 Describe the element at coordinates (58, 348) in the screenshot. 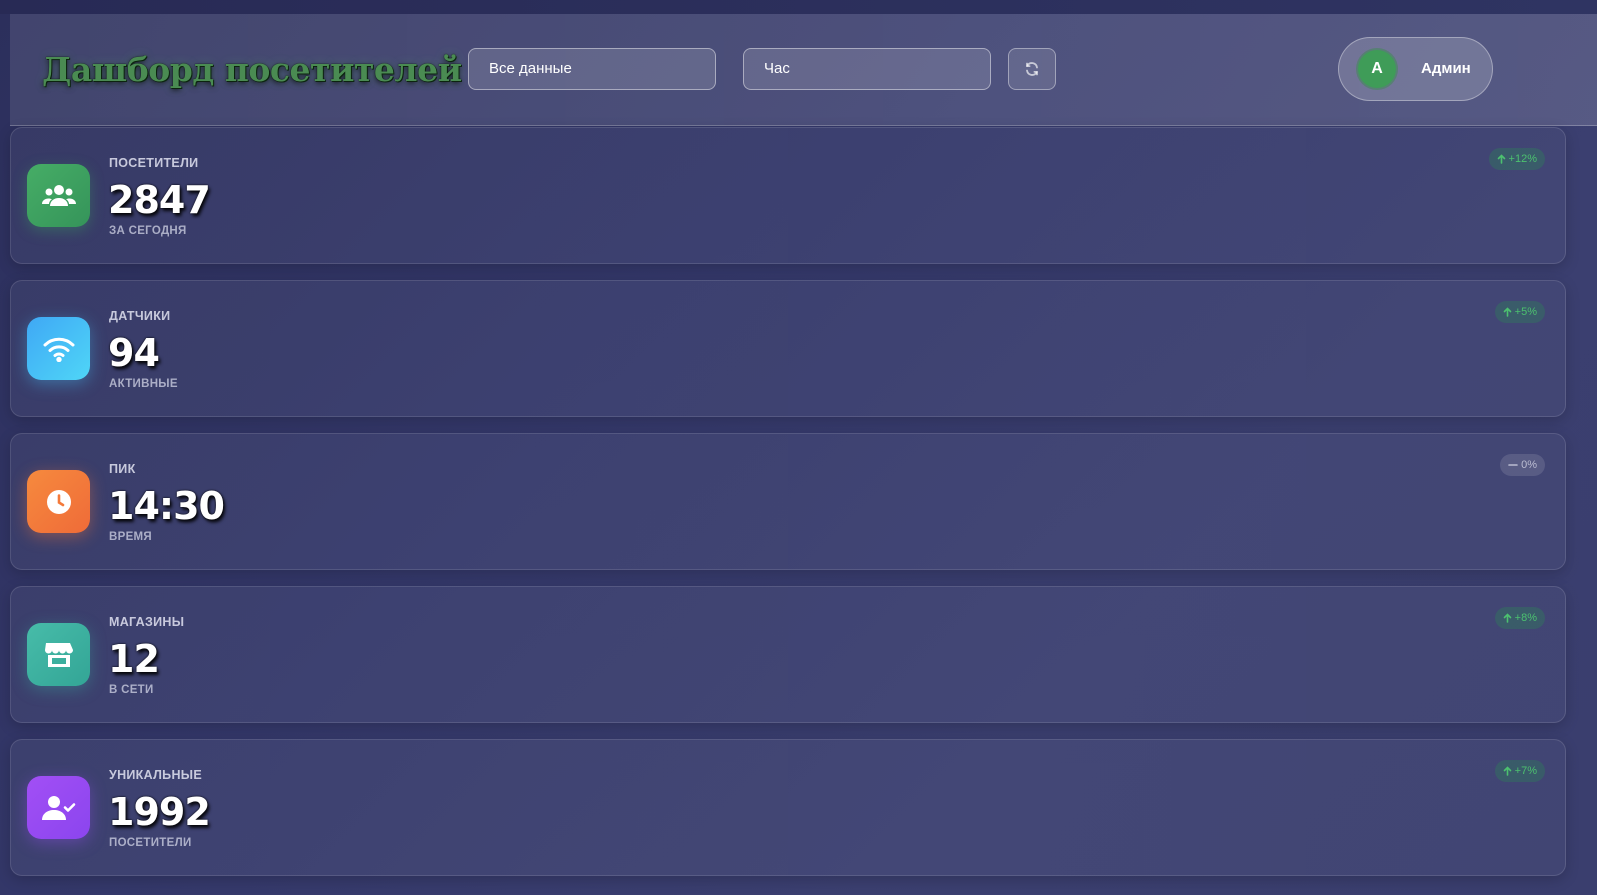

I see `wifi-icon` at that location.